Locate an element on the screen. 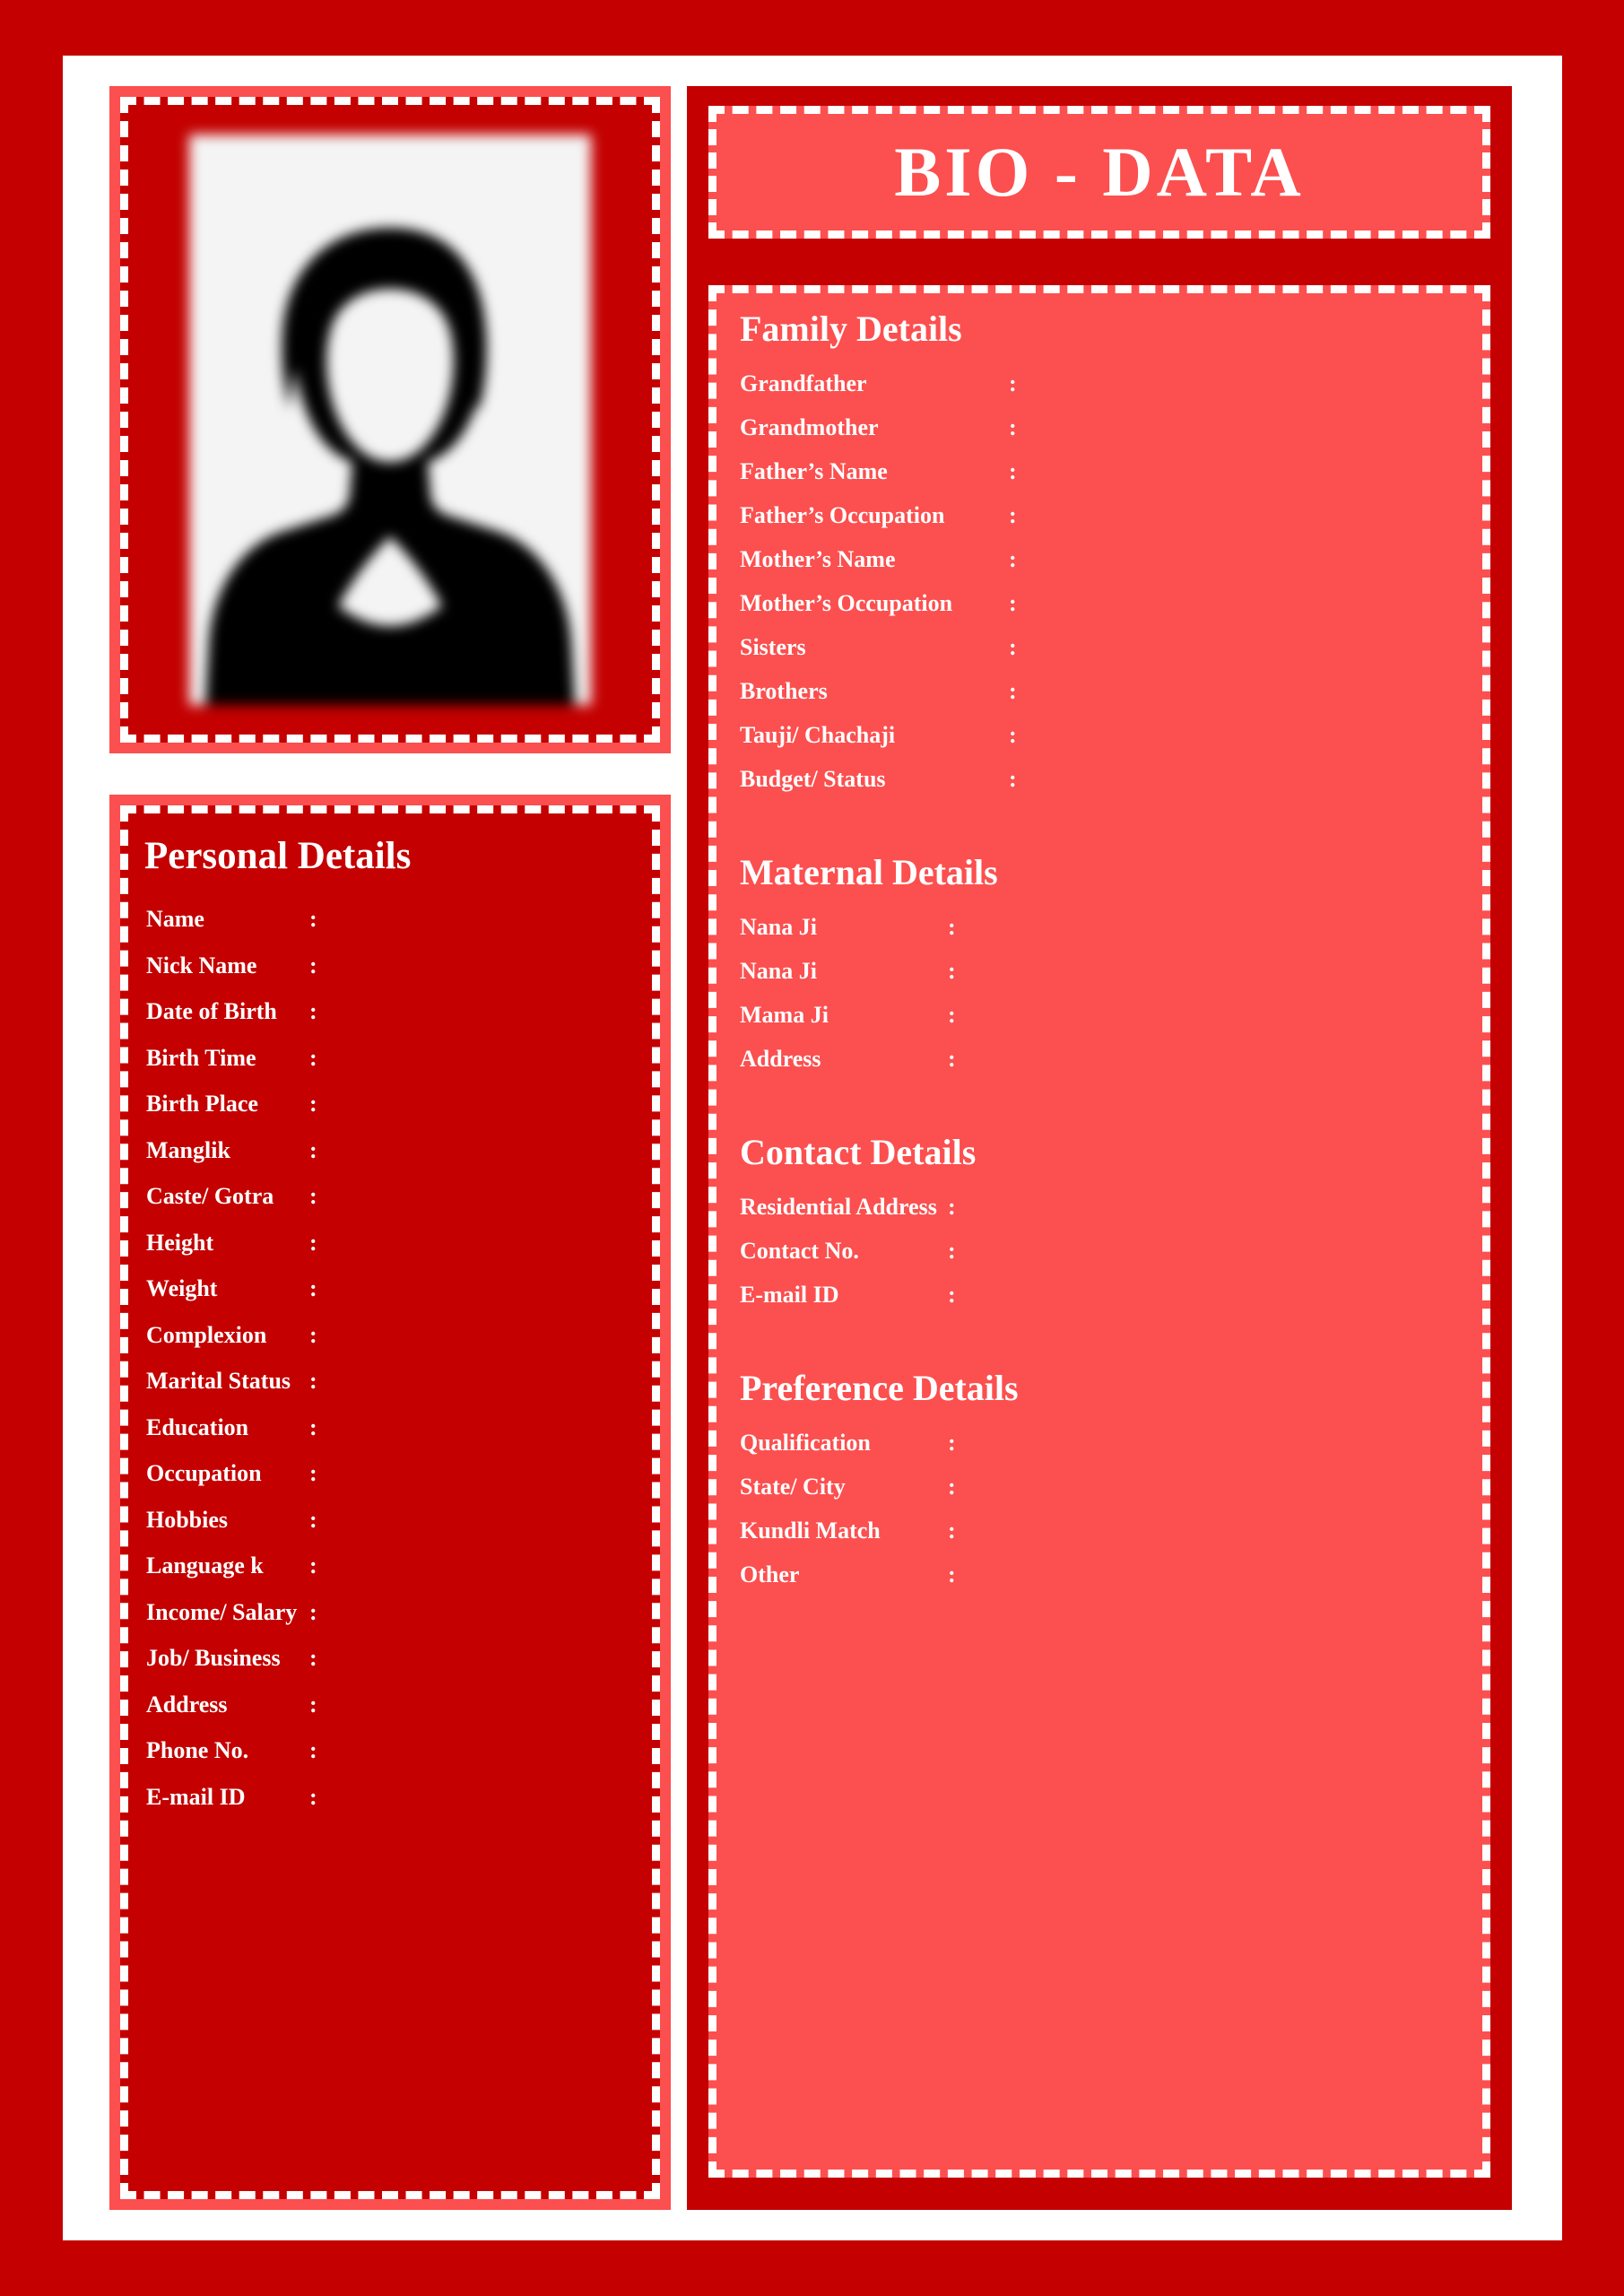 The image size is (1624, 2296). field-label: Job/ Business is located at coordinates (213, 1658).